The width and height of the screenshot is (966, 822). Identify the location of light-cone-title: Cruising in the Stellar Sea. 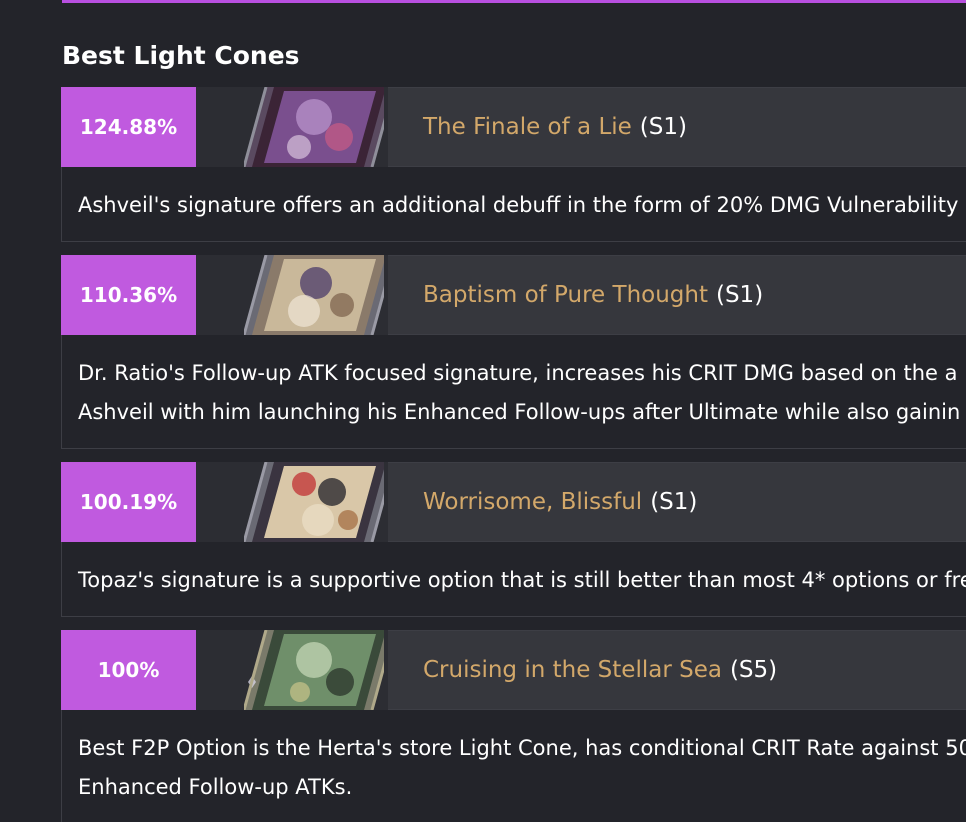
(572, 670).